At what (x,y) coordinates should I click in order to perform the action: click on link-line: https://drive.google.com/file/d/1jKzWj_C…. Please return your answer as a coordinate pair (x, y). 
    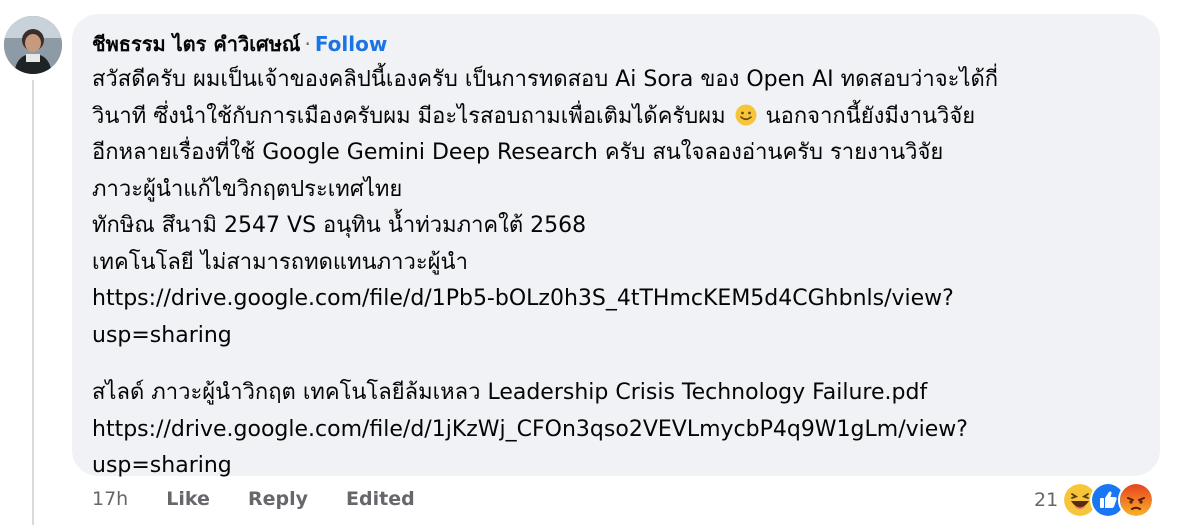
    Looking at the image, I should click on (616, 430).